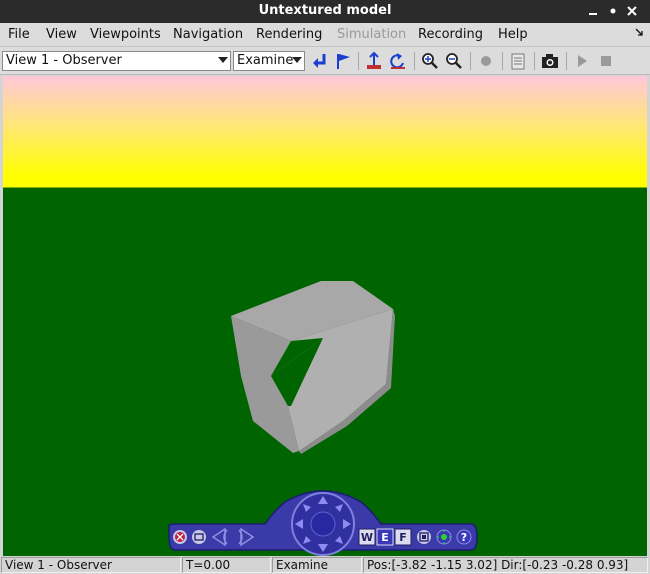 Image resolution: width=650 pixels, height=574 pixels. I want to click on flag-icon, so click(343, 61).